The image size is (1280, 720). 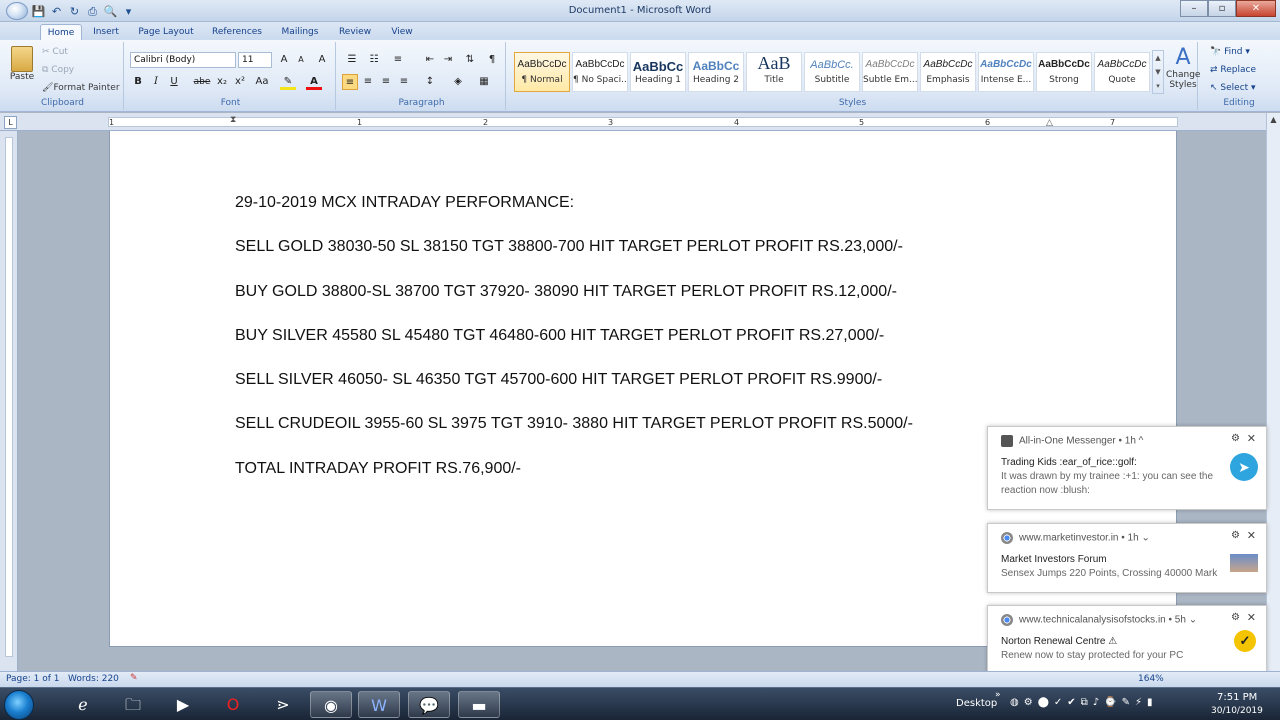 I want to click on file-explorer-icon: 🗀, so click(x=133, y=704).